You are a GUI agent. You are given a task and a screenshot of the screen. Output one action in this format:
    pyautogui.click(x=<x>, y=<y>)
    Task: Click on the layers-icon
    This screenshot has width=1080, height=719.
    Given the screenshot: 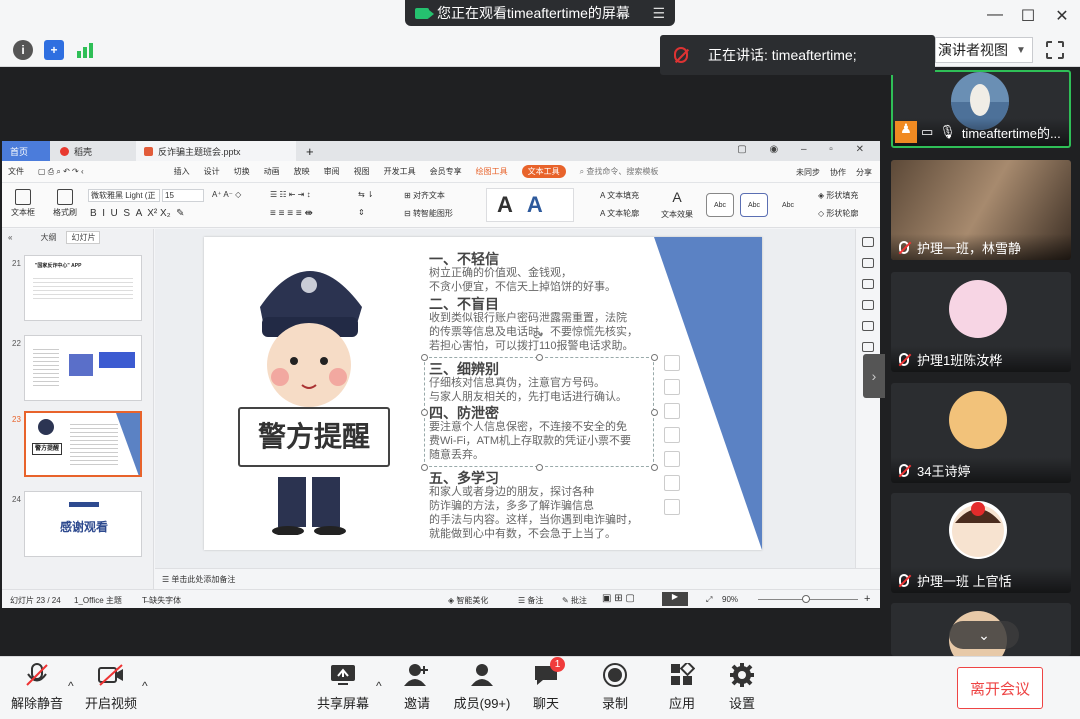 What is the action you would take?
    pyautogui.click(x=672, y=387)
    